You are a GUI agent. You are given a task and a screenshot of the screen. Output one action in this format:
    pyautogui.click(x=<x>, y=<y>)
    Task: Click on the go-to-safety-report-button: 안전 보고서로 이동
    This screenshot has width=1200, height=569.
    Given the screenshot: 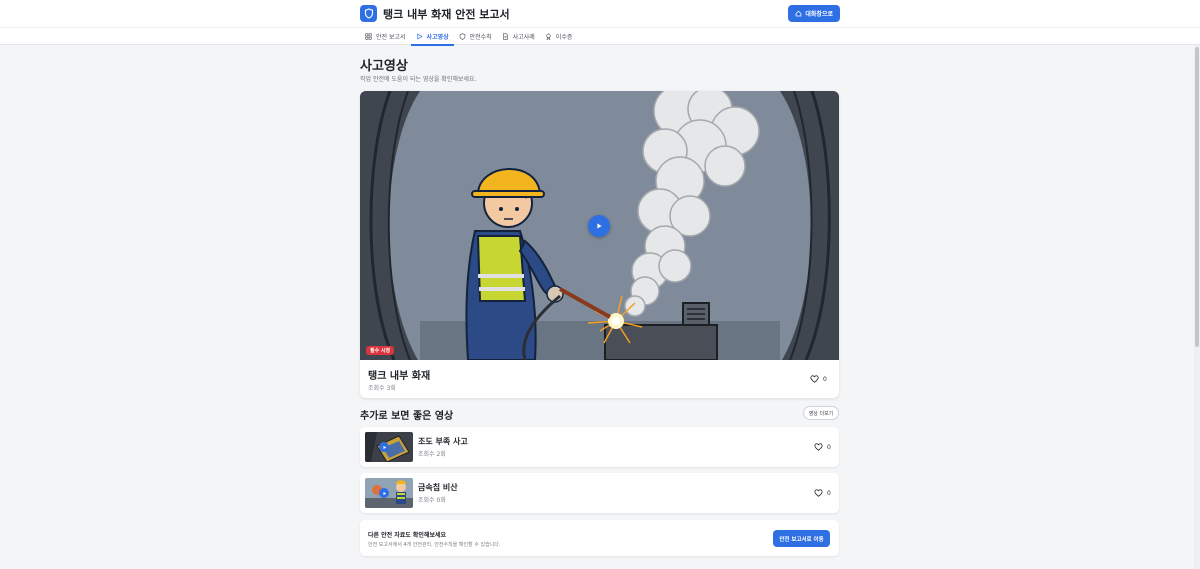 What is the action you would take?
    pyautogui.click(x=801, y=538)
    